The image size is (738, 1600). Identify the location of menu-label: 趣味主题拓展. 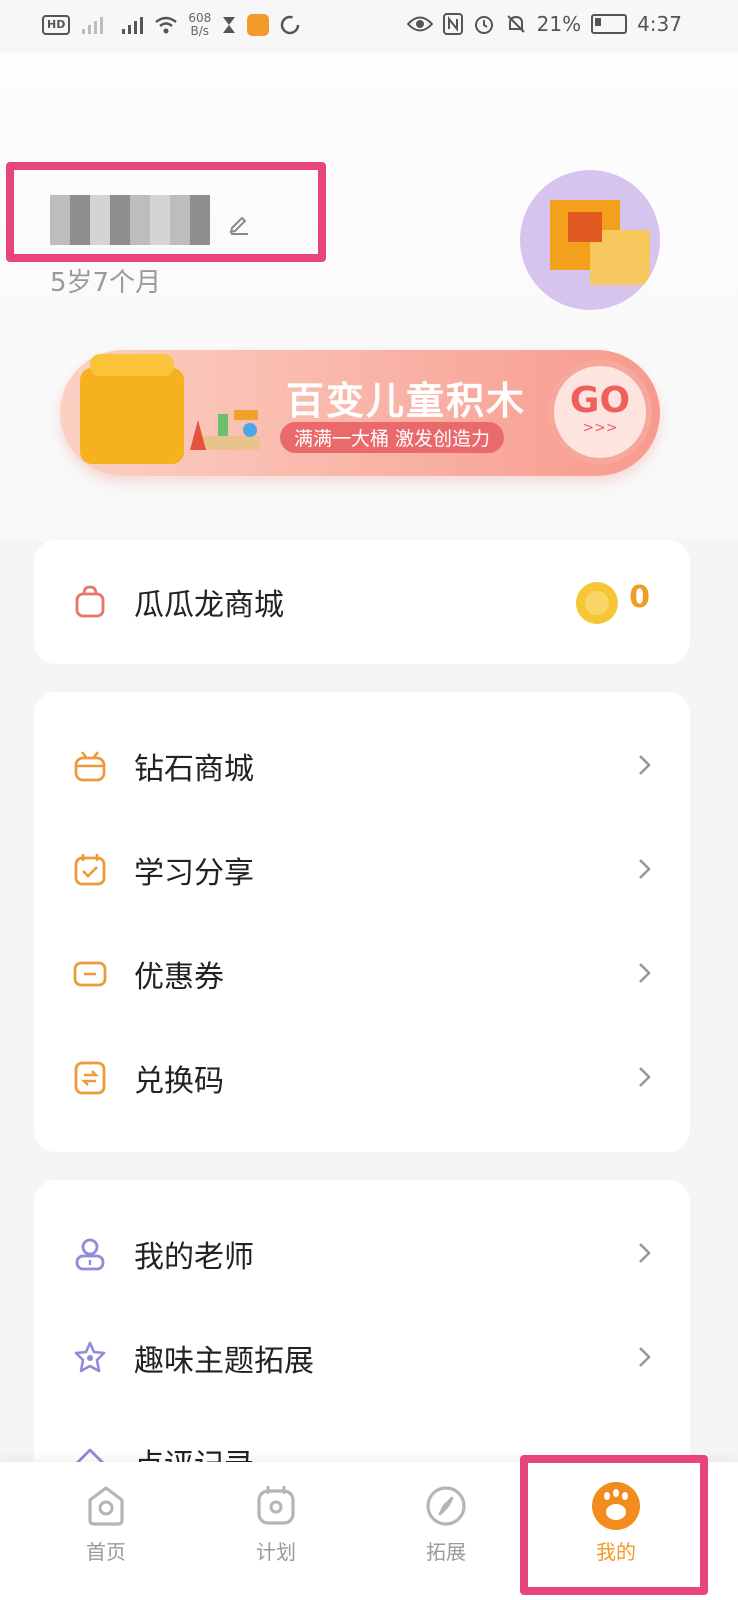
(224, 1361).